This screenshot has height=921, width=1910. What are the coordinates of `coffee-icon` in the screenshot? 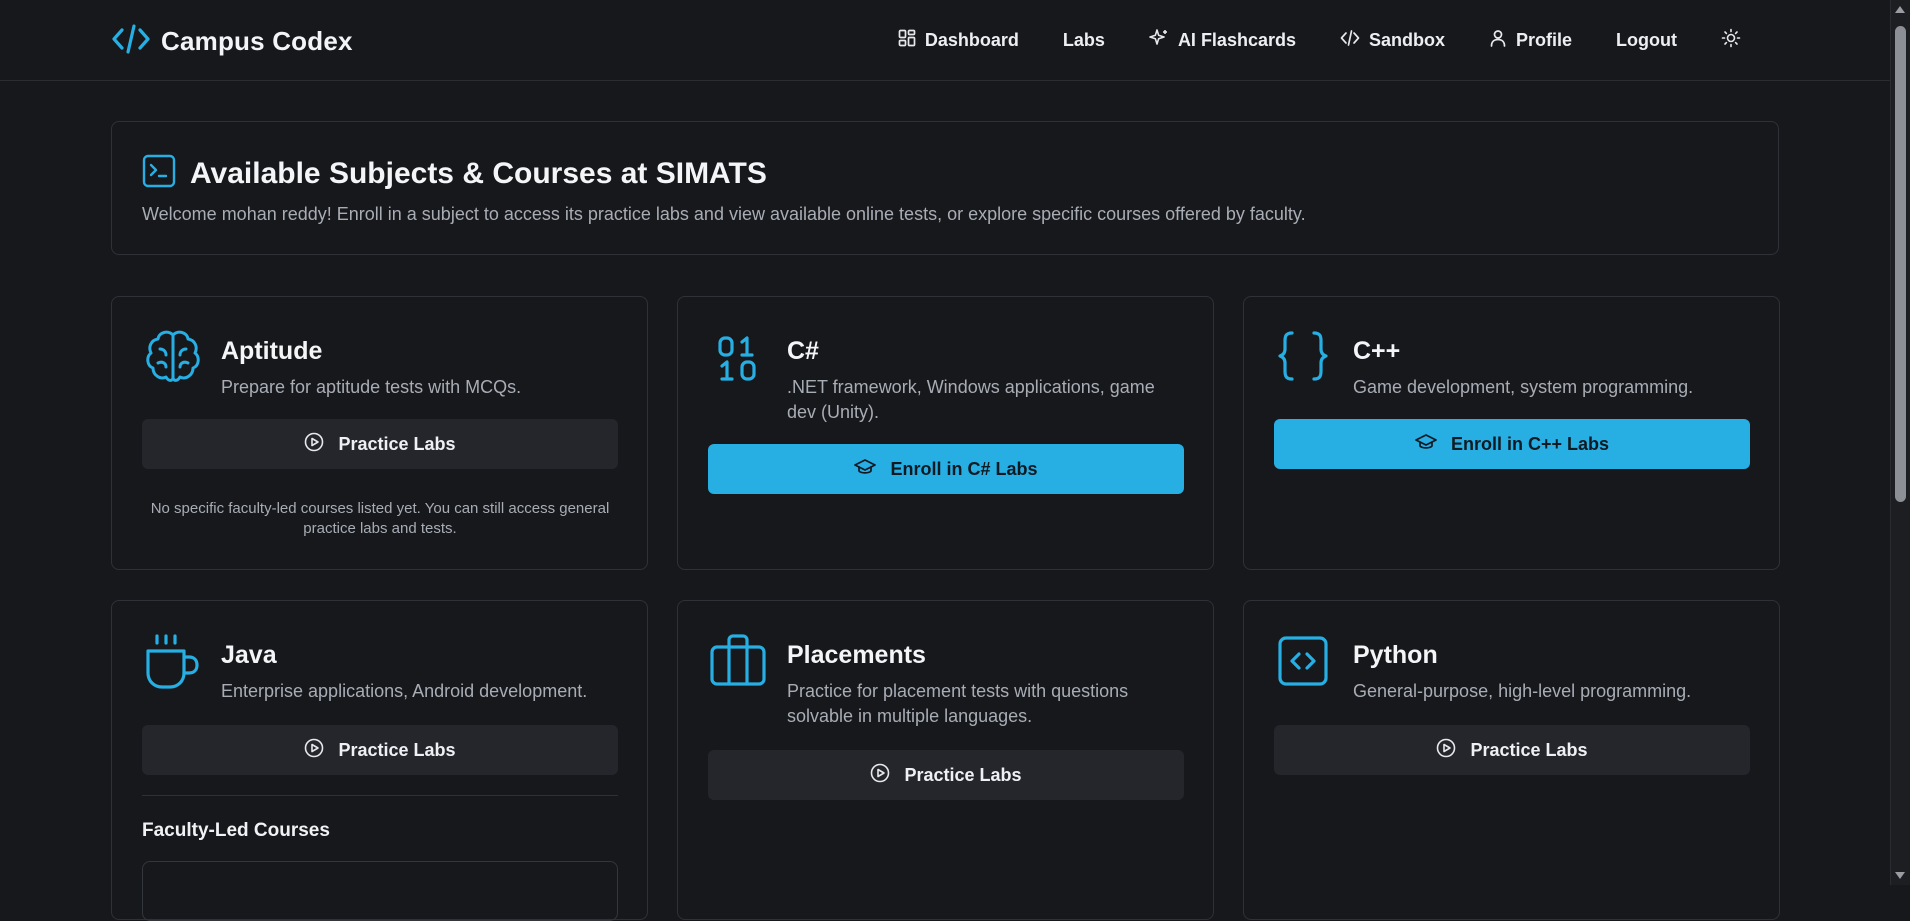 It's located at (173, 664).